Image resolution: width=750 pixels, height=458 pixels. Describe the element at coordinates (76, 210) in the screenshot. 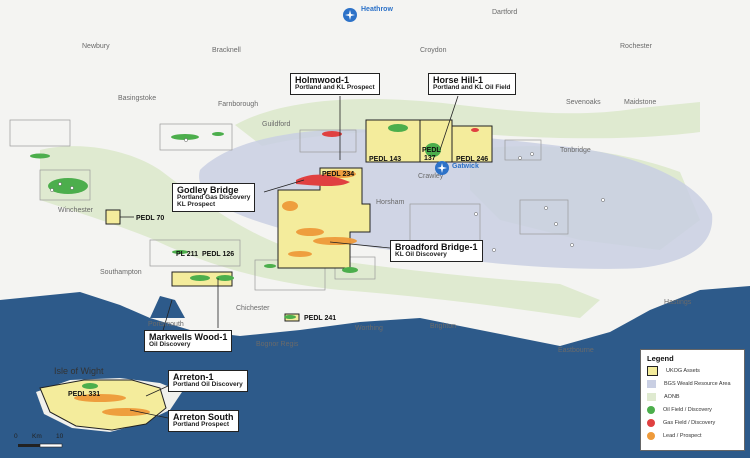

I see `place-winchester: Winchester` at that location.